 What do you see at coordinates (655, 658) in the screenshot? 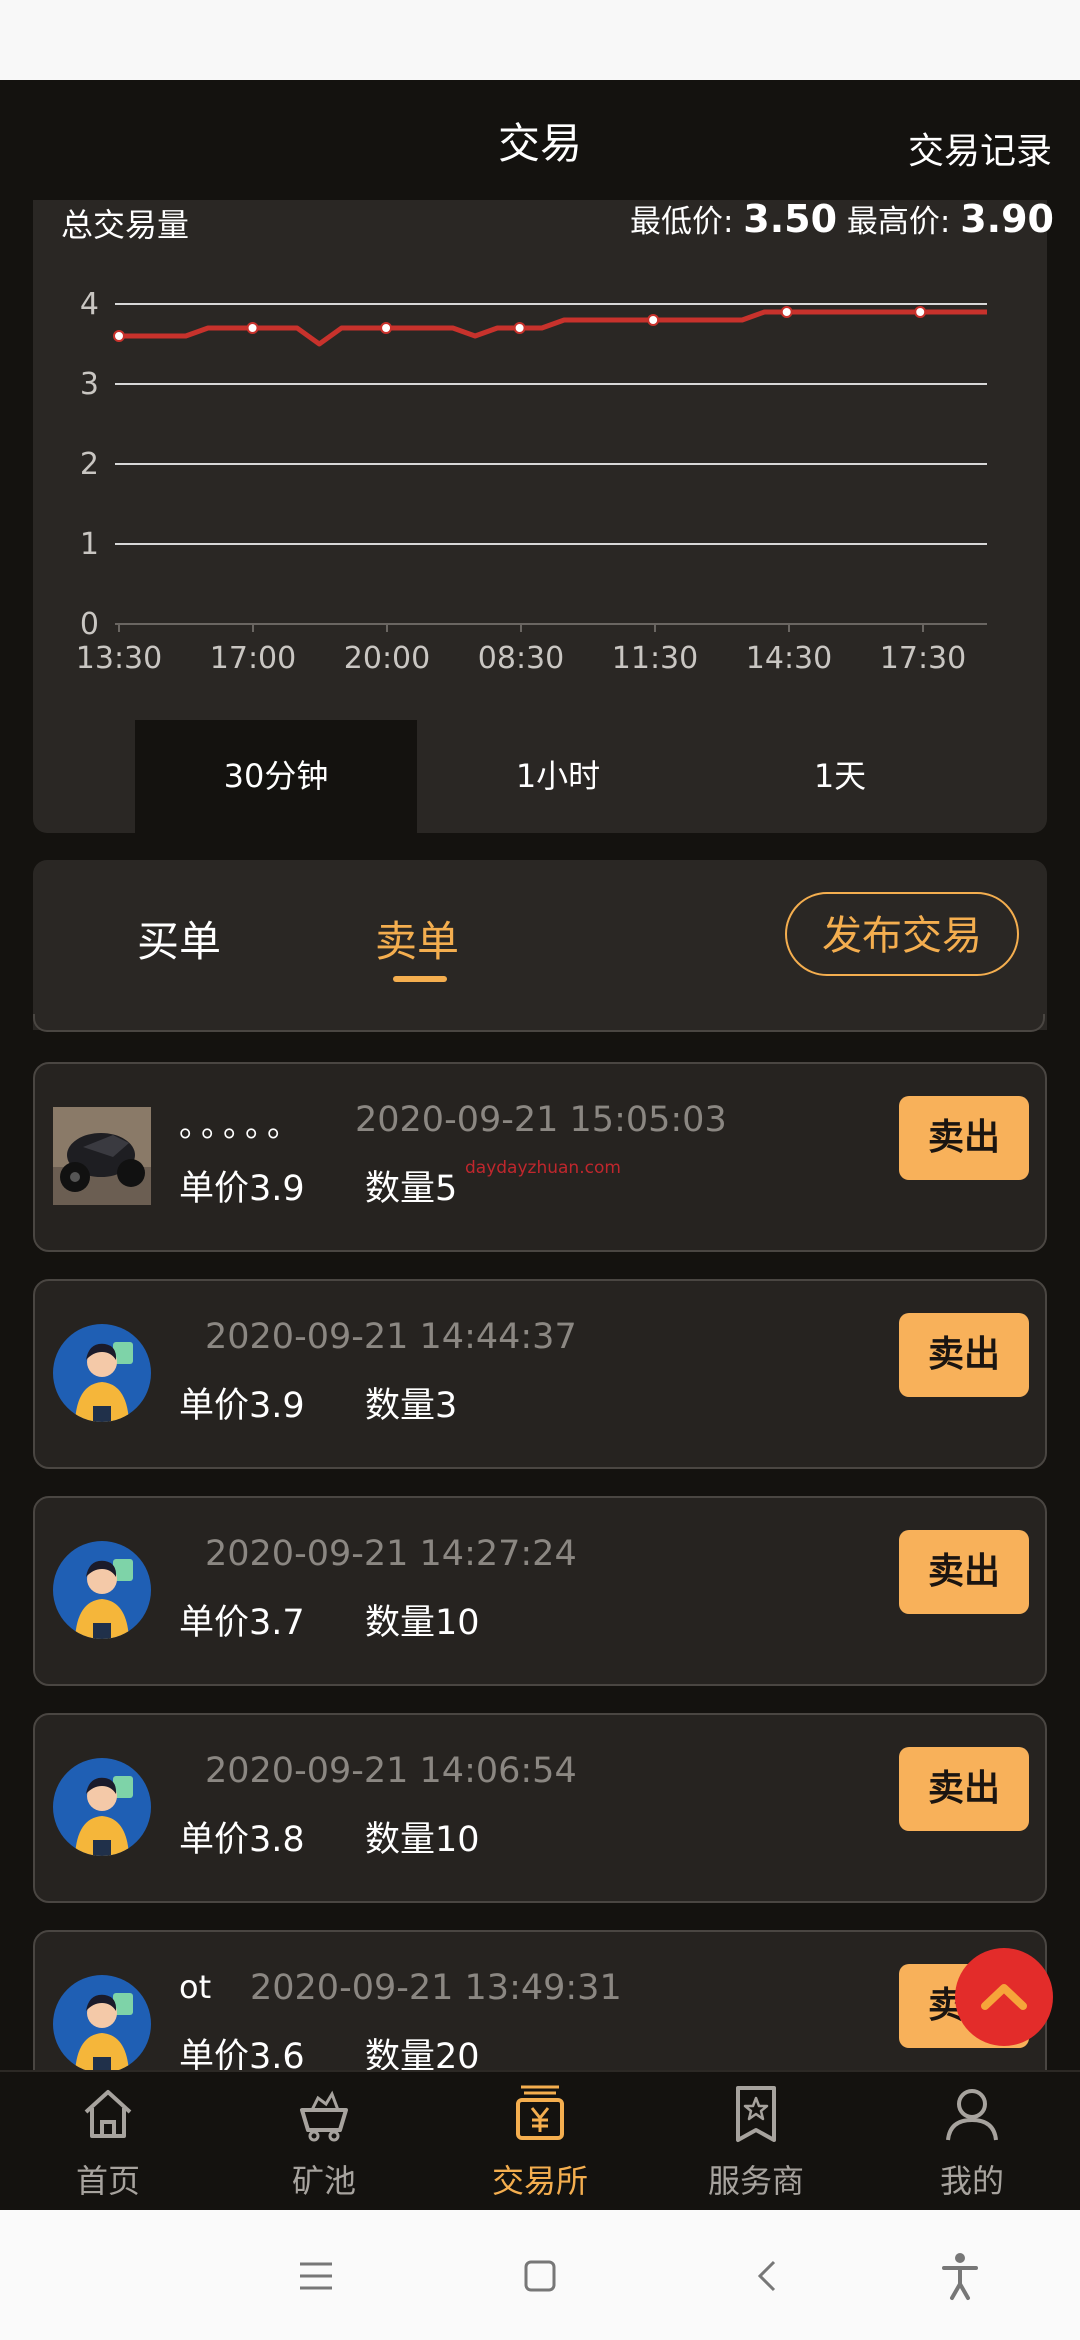
I see `x-tick-label: 11:30` at bounding box center [655, 658].